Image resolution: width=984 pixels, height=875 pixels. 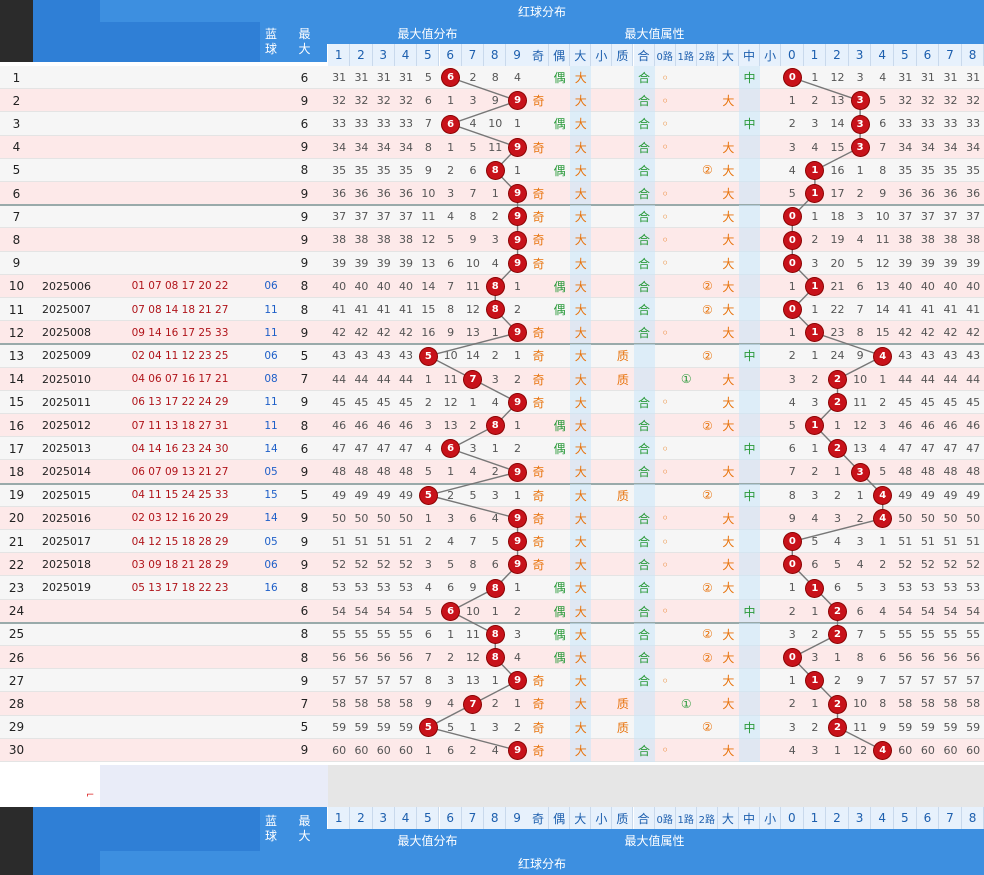 What do you see at coordinates (16, 703) in the screenshot?
I see `row-index: 28` at bounding box center [16, 703].